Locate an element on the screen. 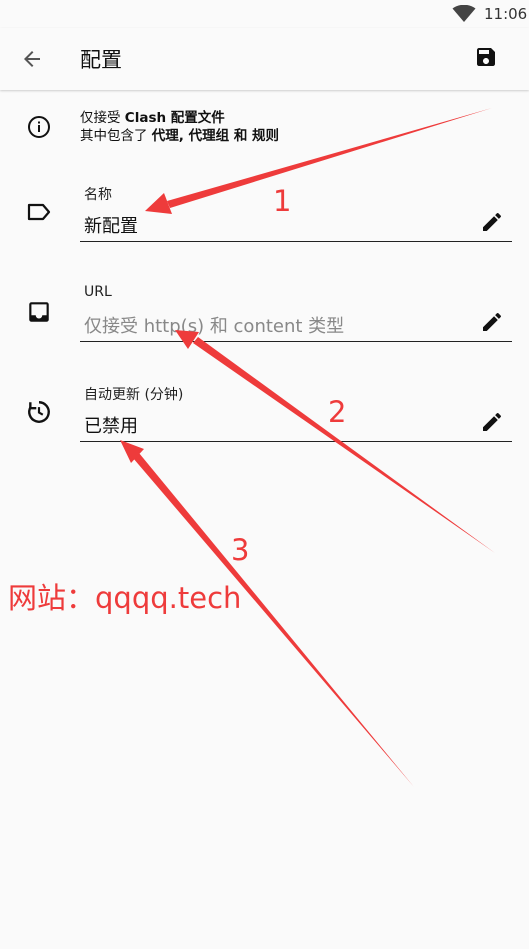 The height and width of the screenshot is (949, 529). annotation-number-2: 2 is located at coordinates (337, 412).